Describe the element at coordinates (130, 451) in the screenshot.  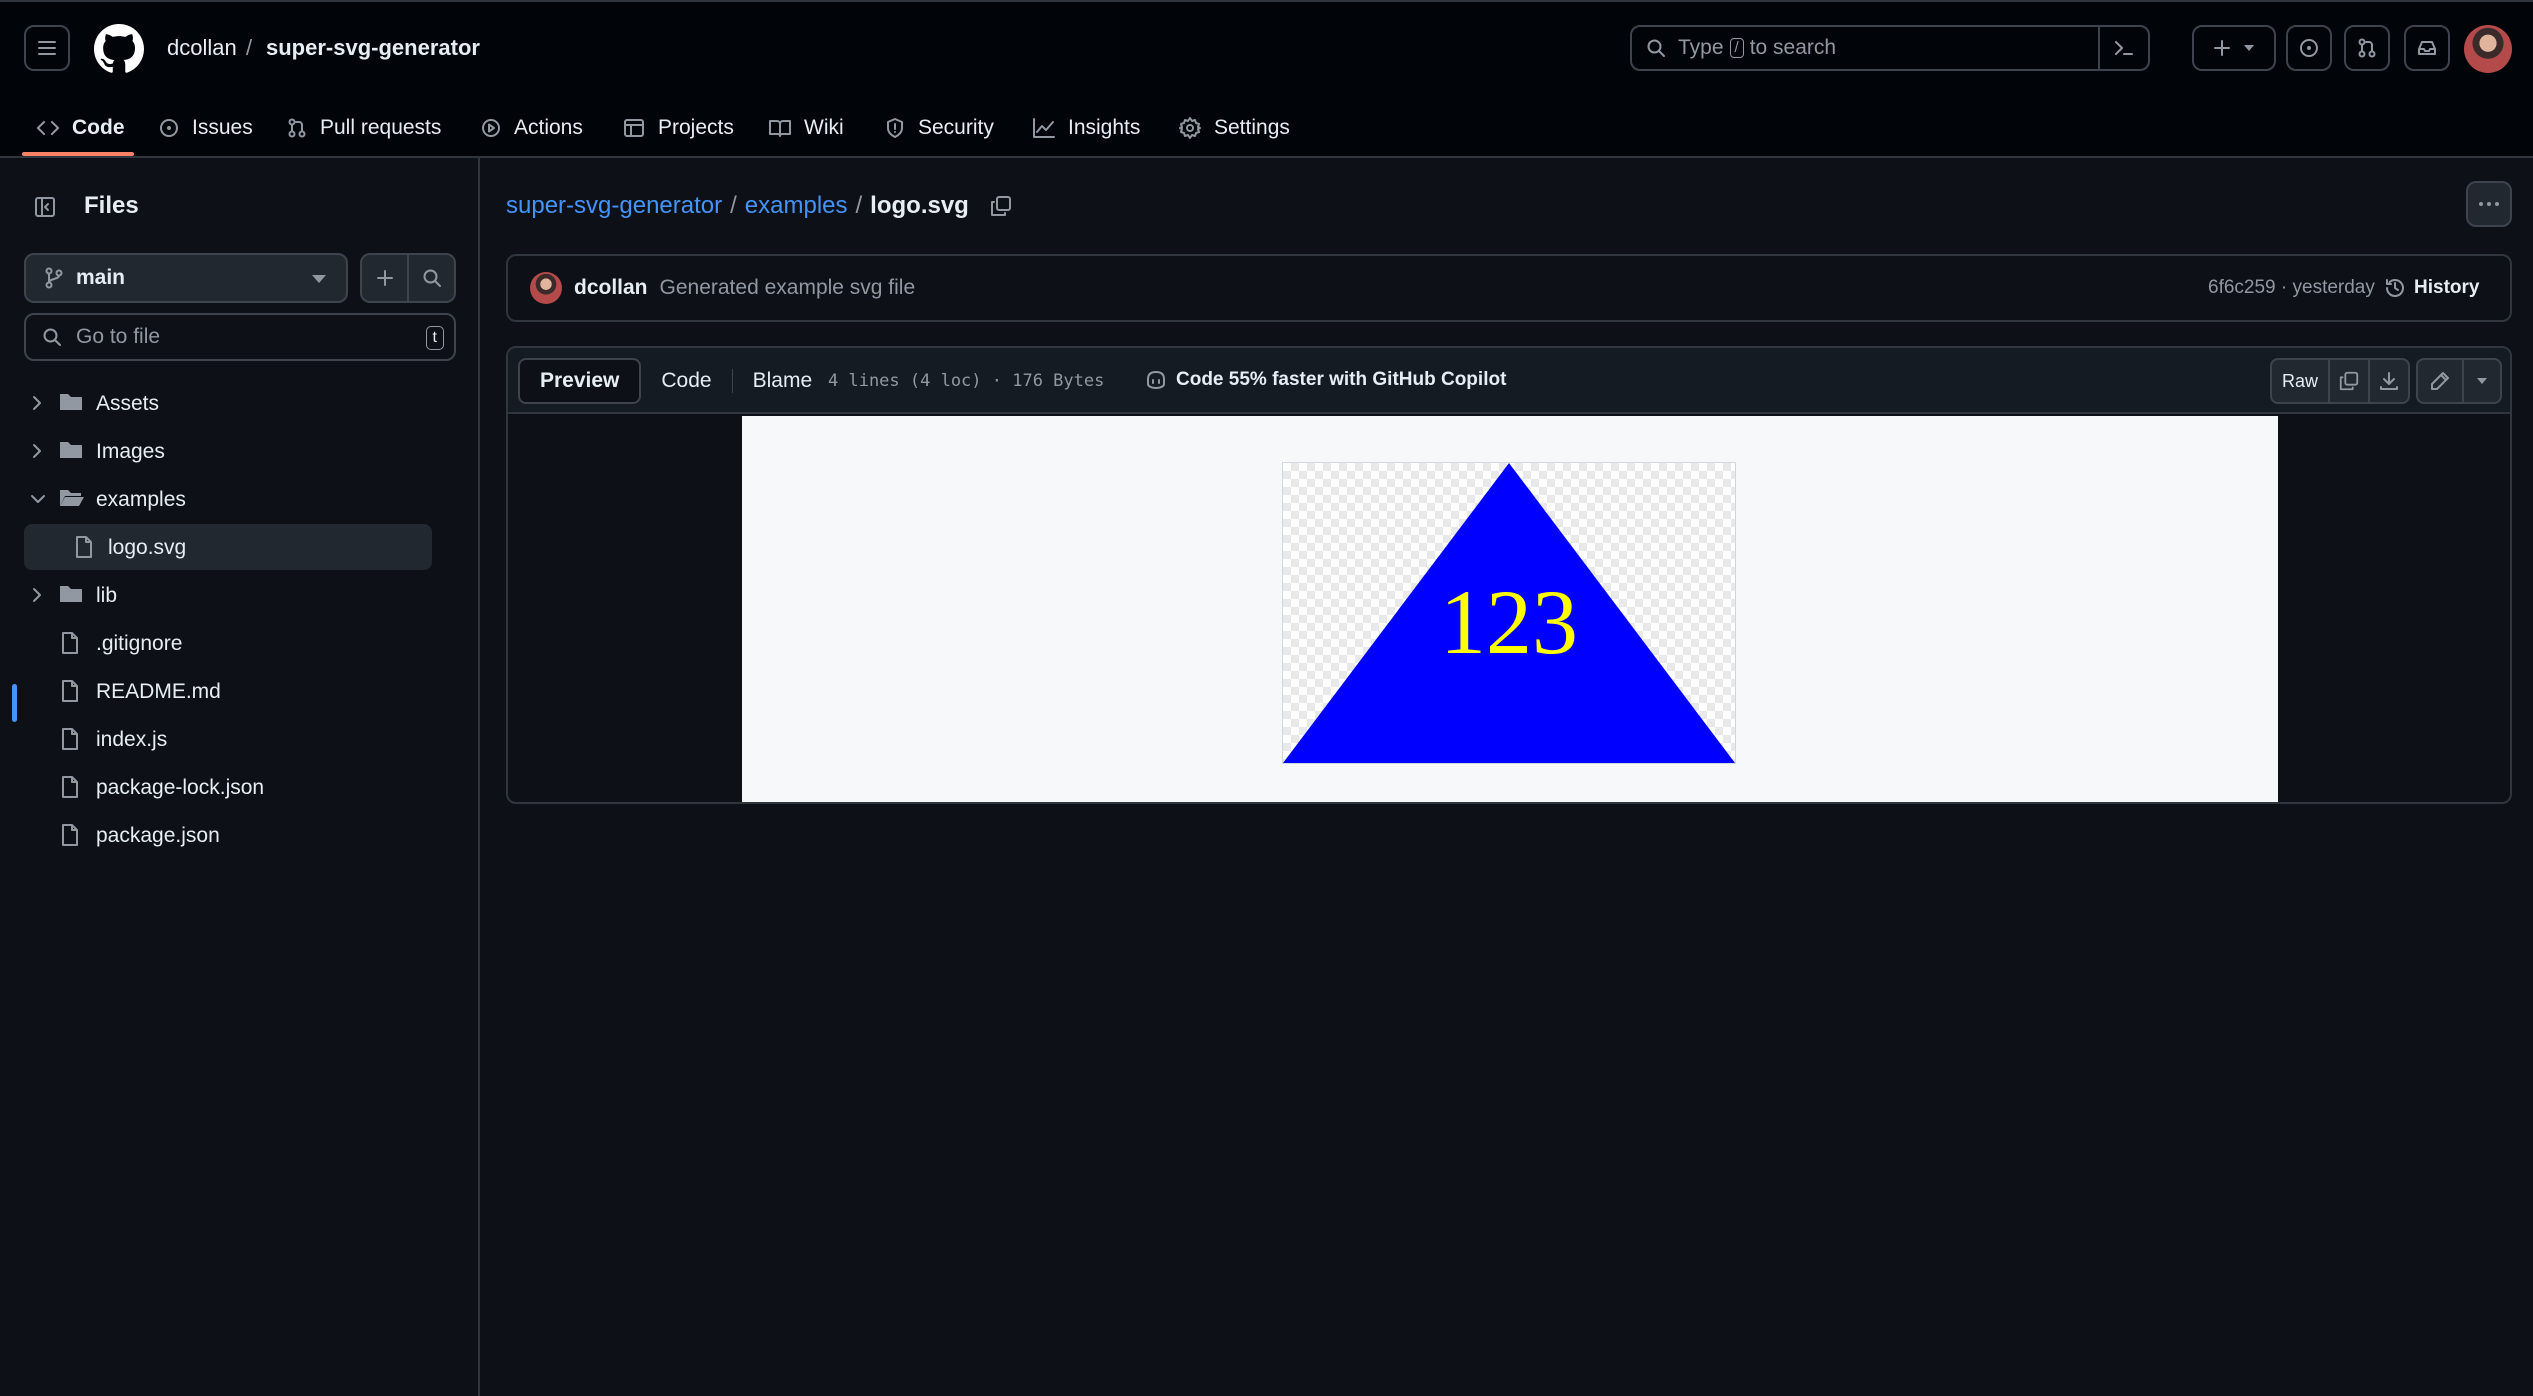
I see `tree-item-label: Images` at that location.